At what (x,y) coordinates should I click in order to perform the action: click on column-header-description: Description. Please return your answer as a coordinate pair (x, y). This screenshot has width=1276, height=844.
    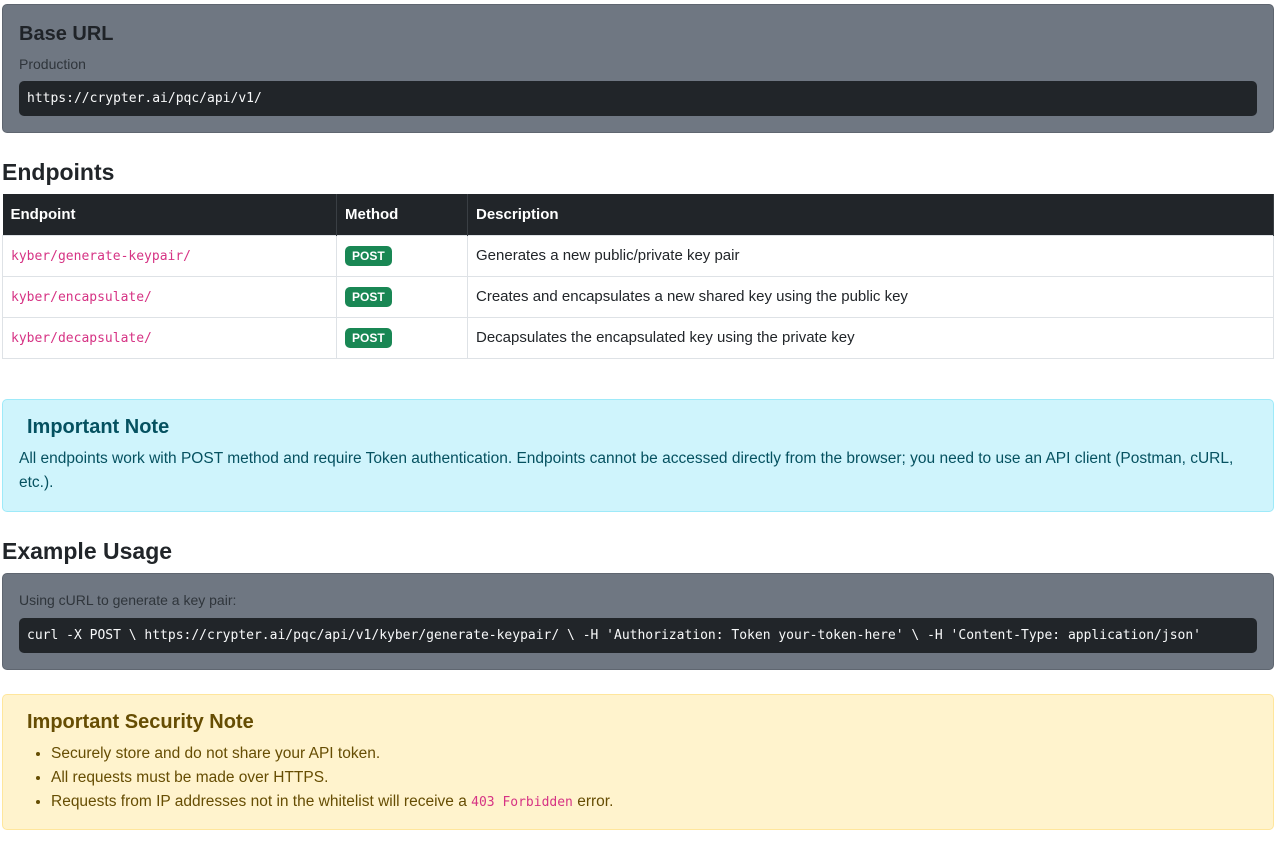
    Looking at the image, I should click on (870, 214).